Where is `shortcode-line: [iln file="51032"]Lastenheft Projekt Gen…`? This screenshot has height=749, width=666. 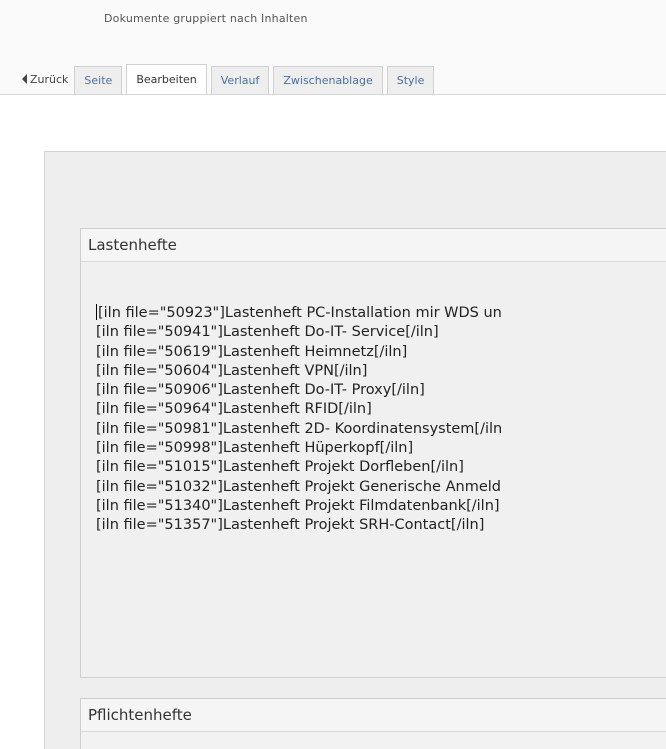 shortcode-line: [iln file="51032"]Lastenheft Projekt Gen… is located at coordinates (299, 487).